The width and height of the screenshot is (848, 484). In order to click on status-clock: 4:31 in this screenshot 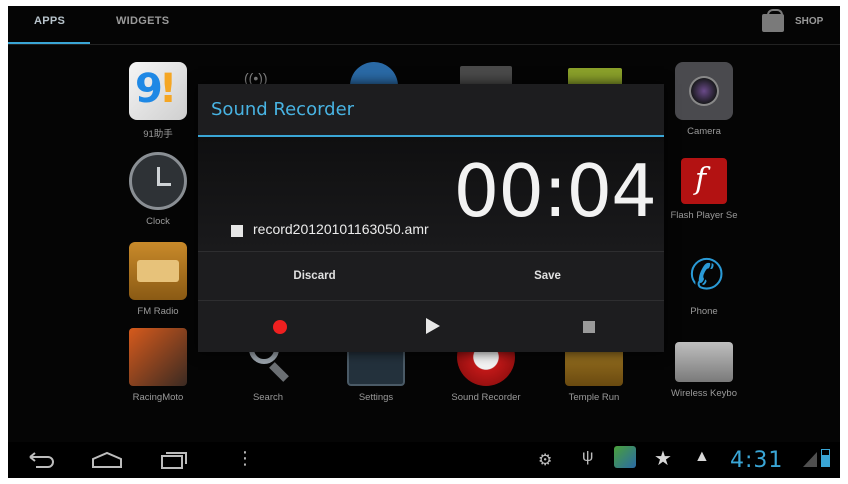, I will do `click(757, 460)`.